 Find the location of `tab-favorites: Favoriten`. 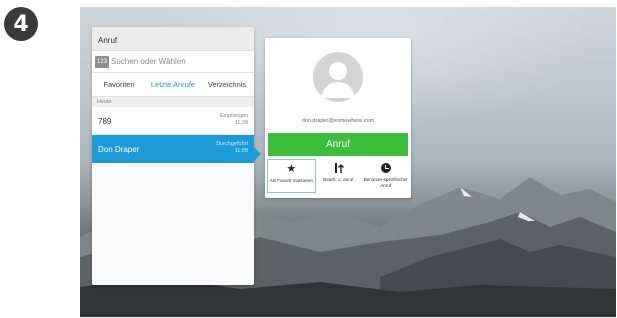

tab-favorites: Favoriten is located at coordinates (119, 84).